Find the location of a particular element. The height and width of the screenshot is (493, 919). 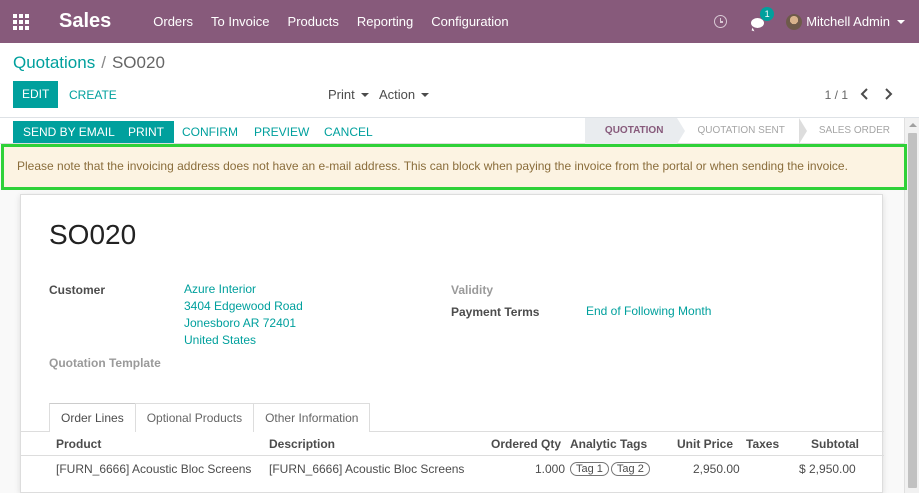

breadcrumb: Quotations / SO020 is located at coordinates (89, 63).